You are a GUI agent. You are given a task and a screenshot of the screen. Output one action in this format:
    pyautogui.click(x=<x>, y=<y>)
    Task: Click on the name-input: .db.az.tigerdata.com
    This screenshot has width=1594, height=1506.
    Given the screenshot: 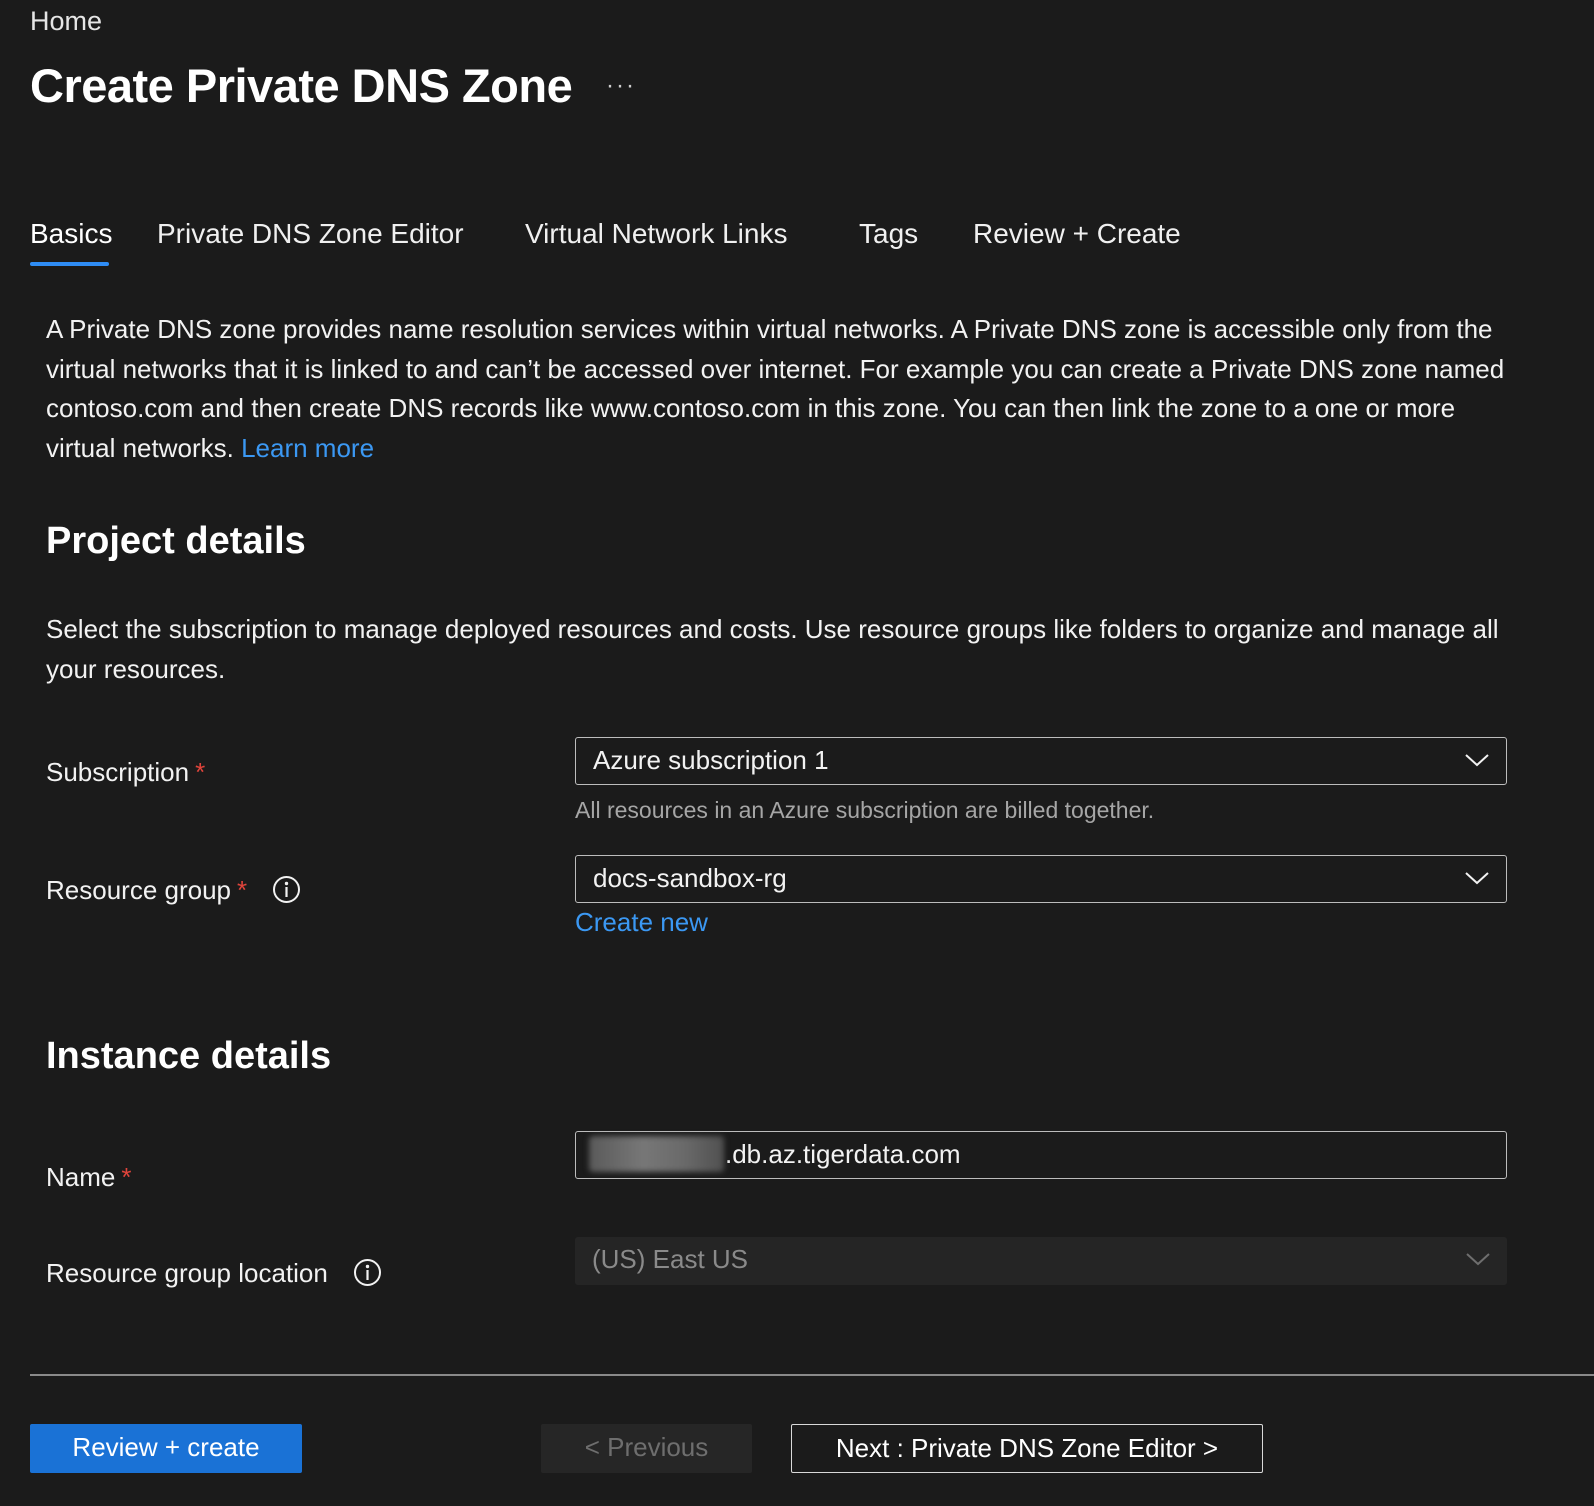 What is the action you would take?
    pyautogui.click(x=1041, y=1155)
    